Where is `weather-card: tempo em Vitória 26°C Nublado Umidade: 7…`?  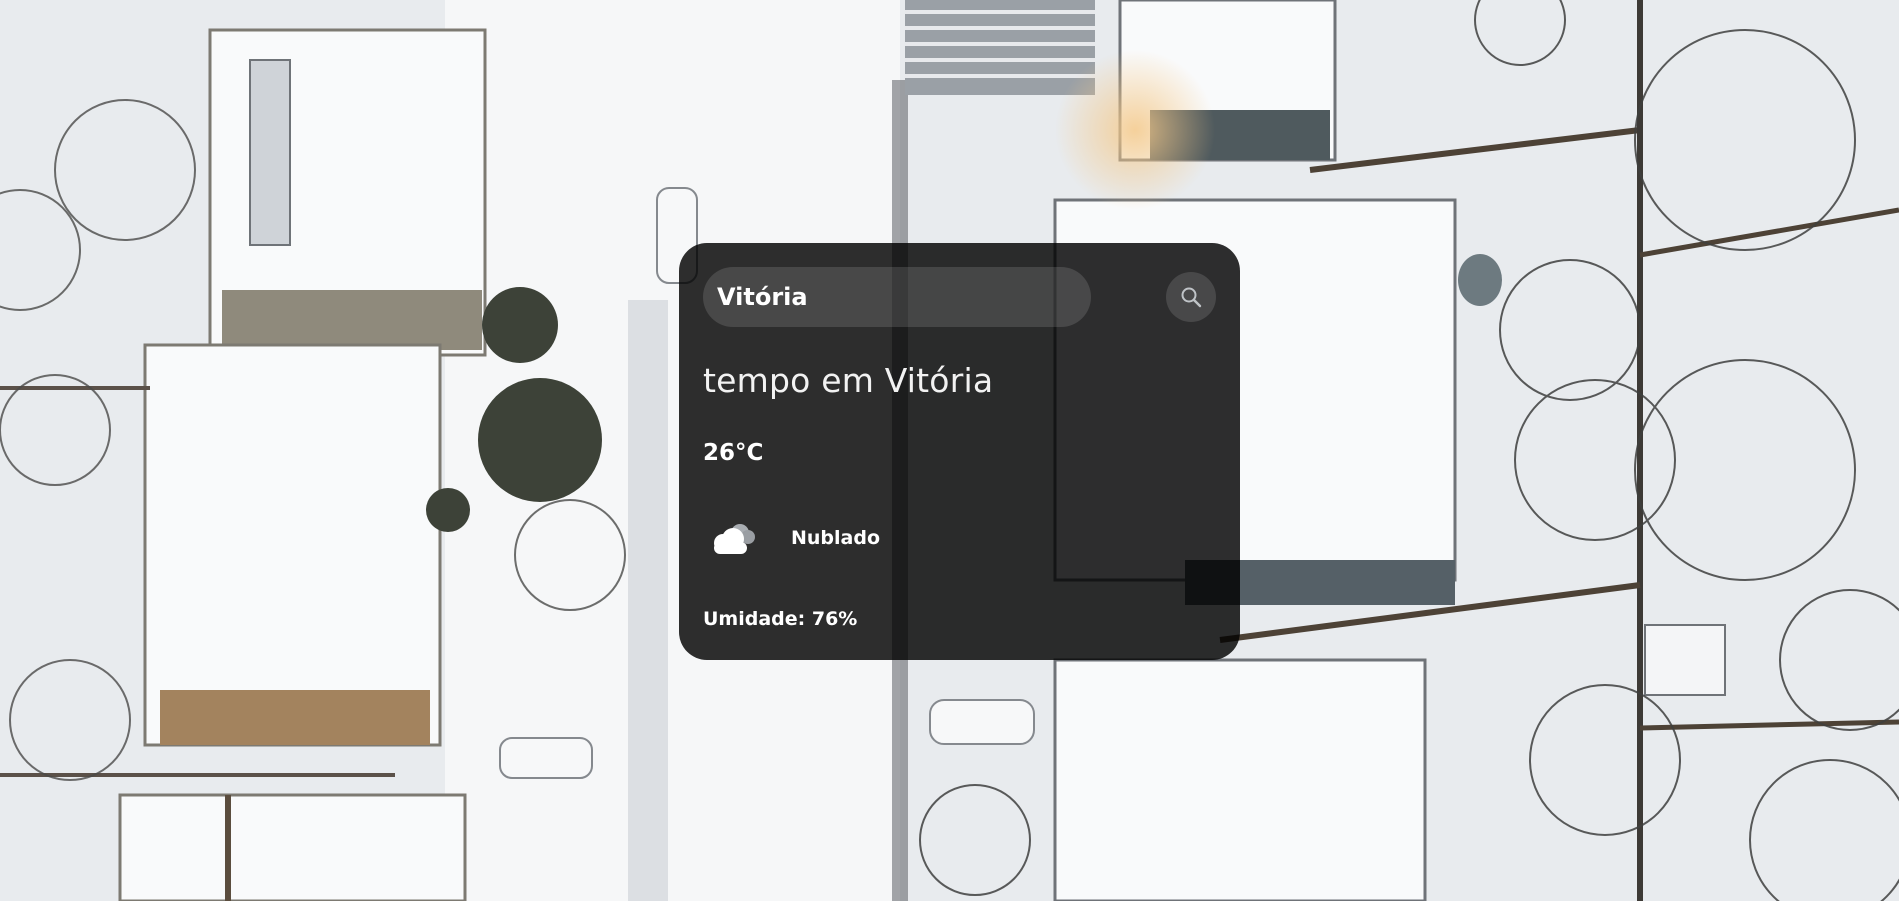 weather-card: tempo em Vitória 26°C Nublado Umidade: 7… is located at coordinates (959, 451).